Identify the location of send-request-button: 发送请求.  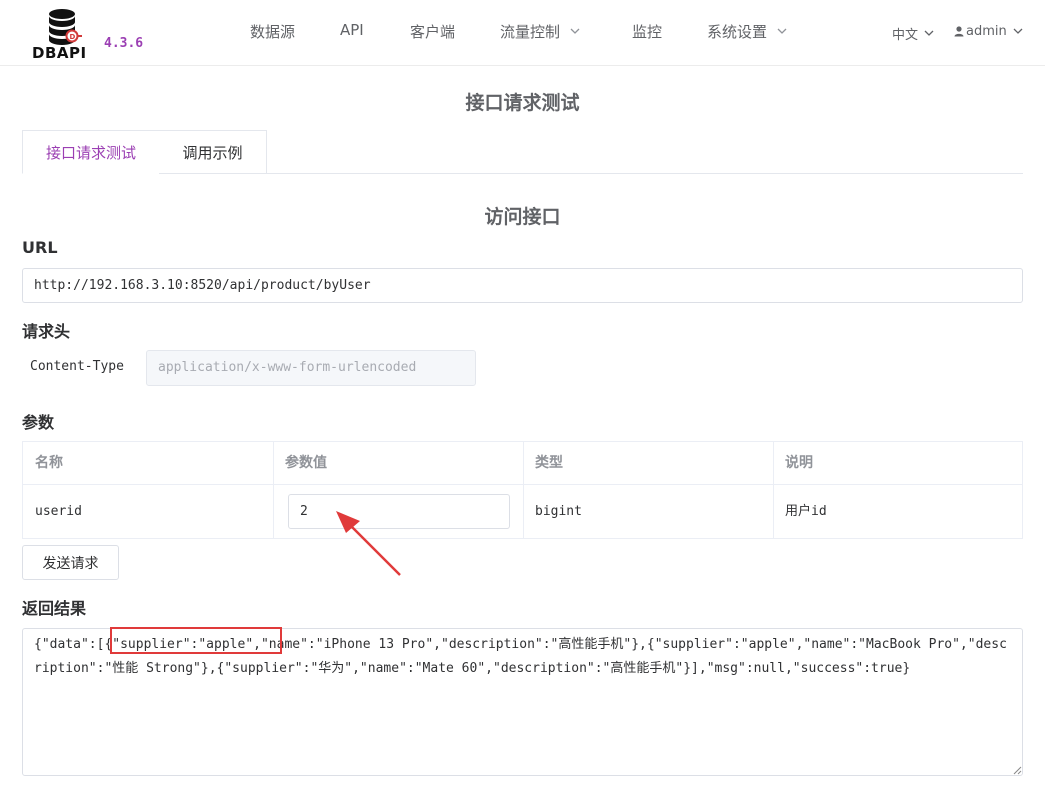
(70, 562).